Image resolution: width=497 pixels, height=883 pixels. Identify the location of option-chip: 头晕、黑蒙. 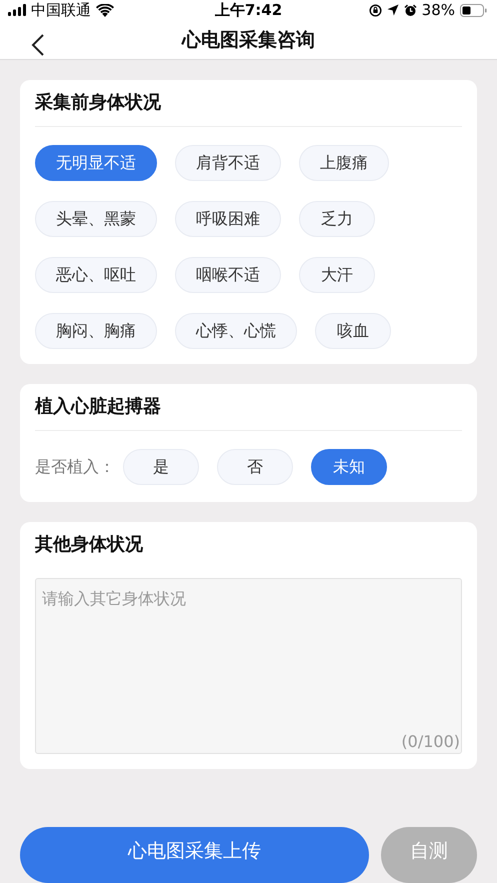
(96, 219).